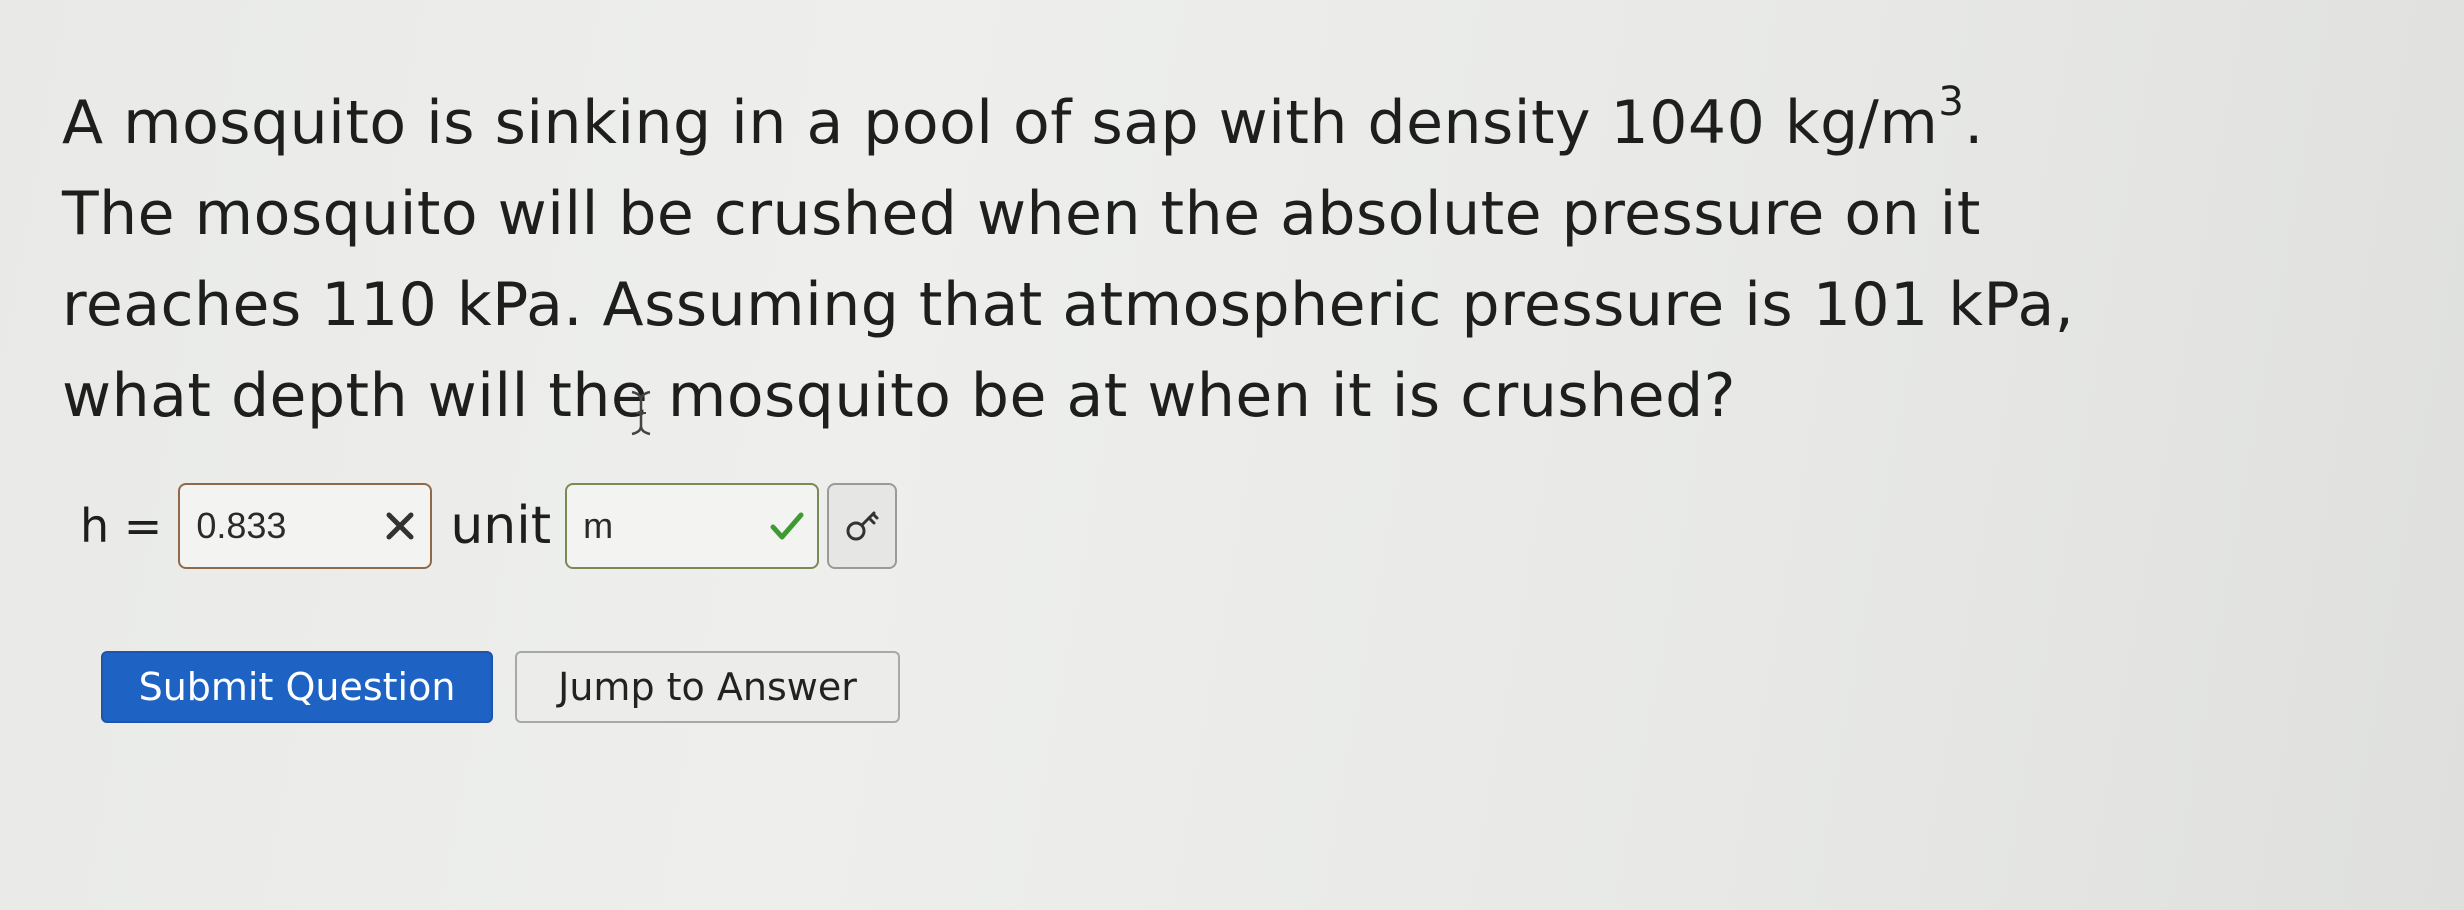  I want to click on key-icon, so click(862, 526).